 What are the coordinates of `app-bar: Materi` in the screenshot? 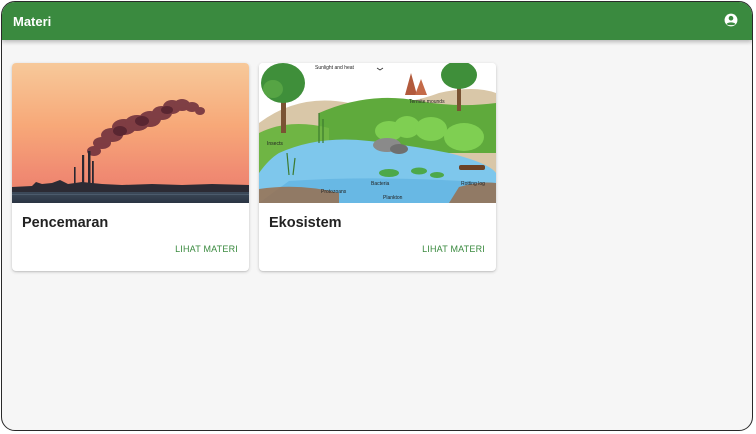 It's located at (377, 21).